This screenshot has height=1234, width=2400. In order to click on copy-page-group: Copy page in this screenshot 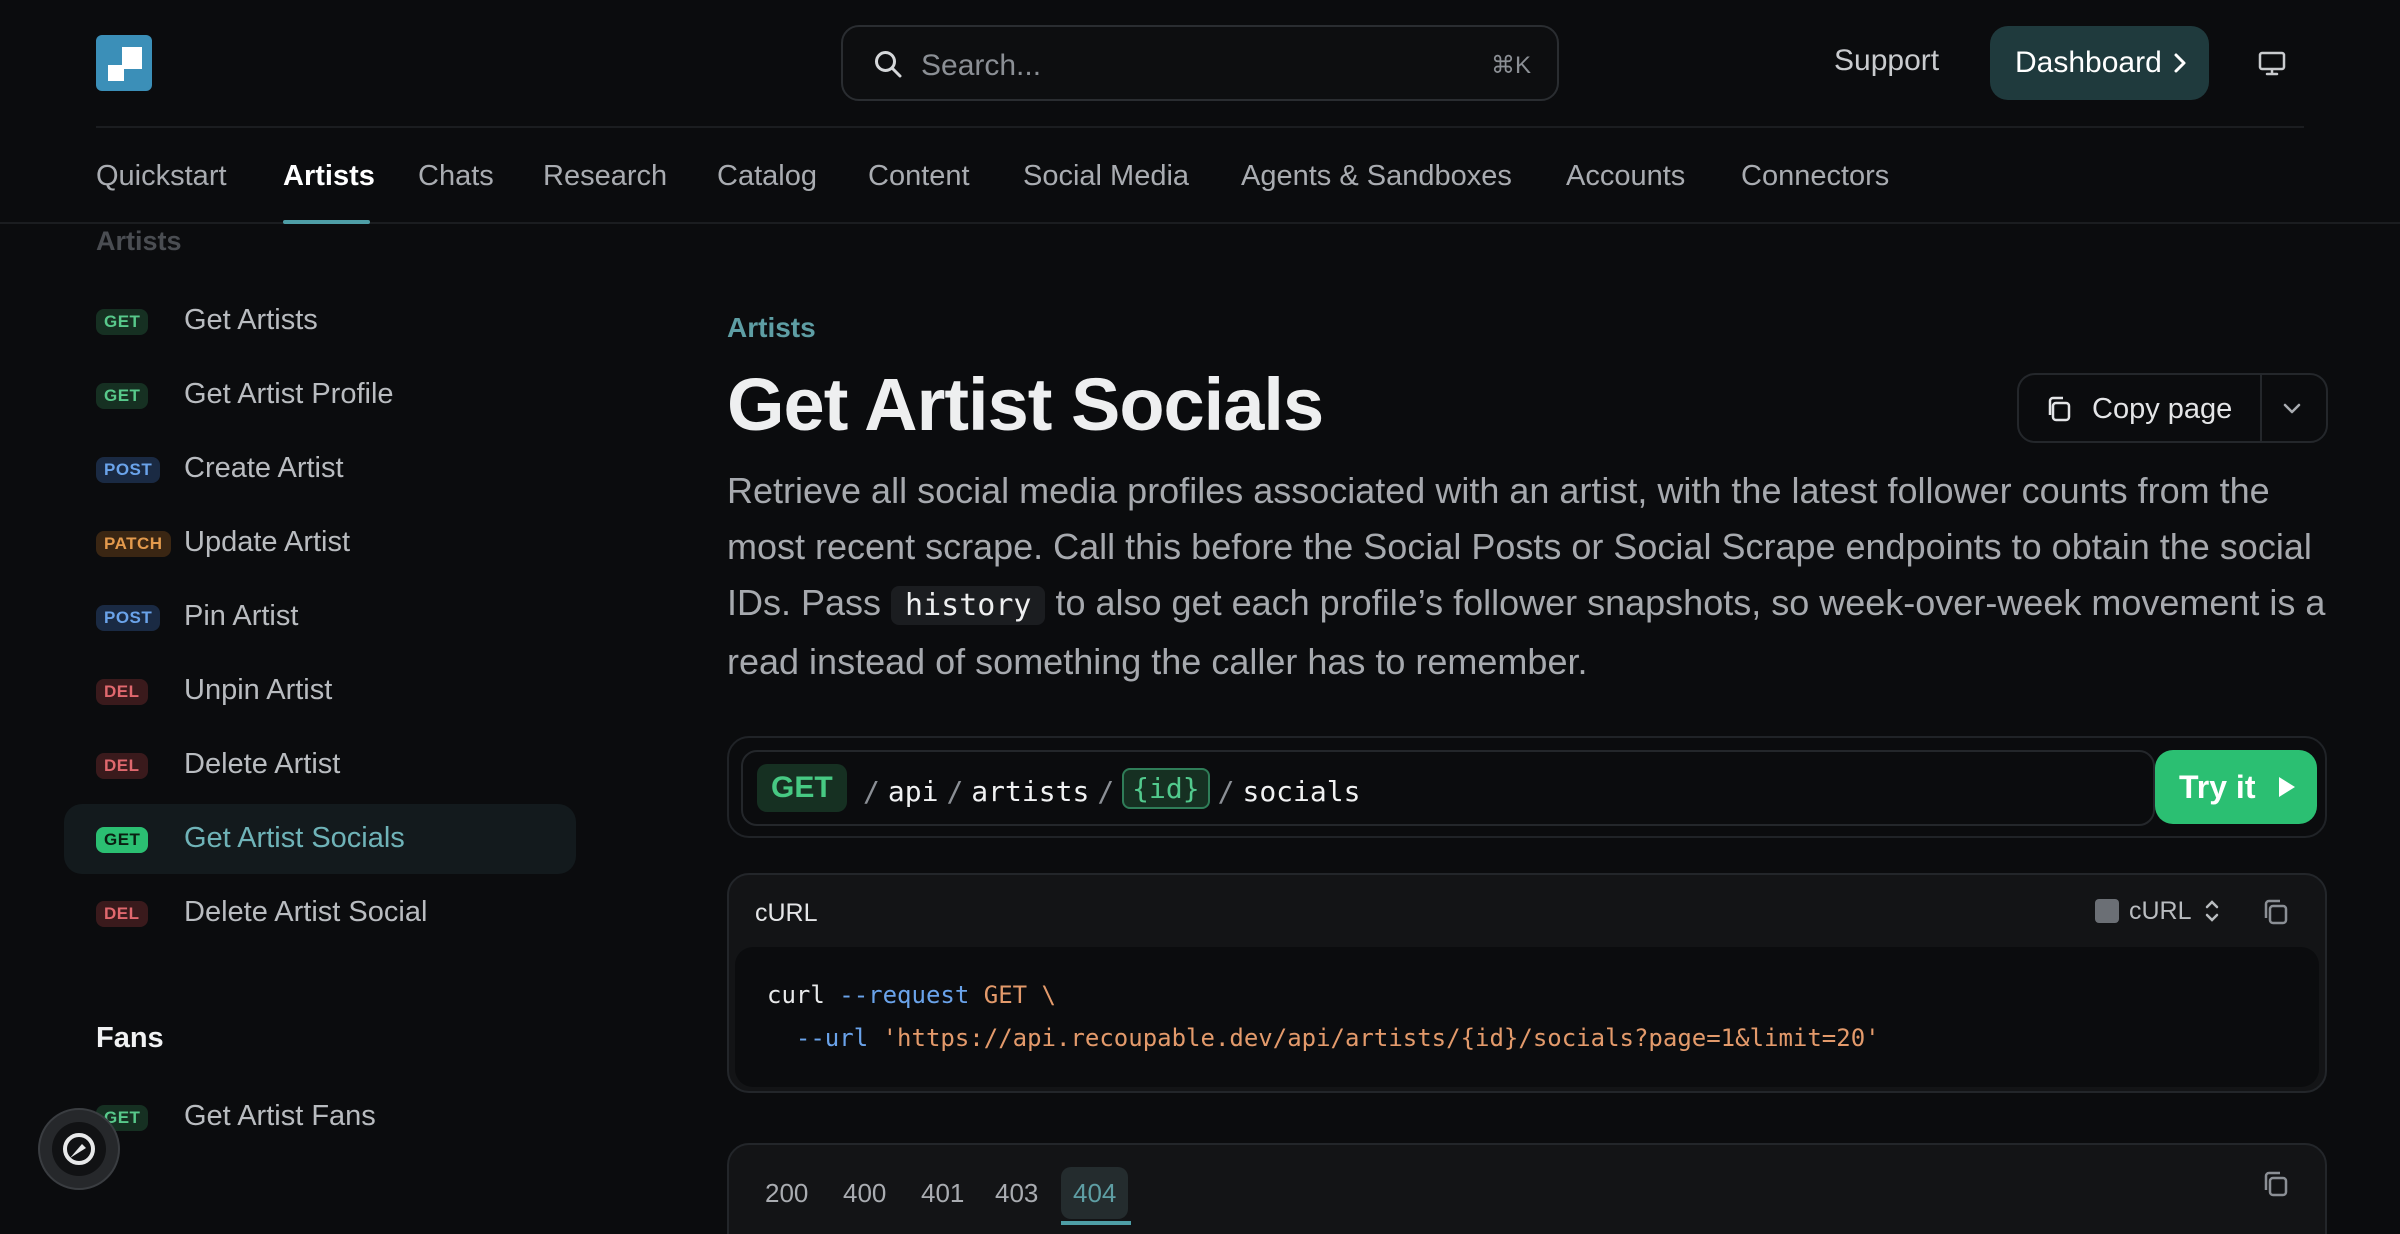, I will do `click(2172, 408)`.